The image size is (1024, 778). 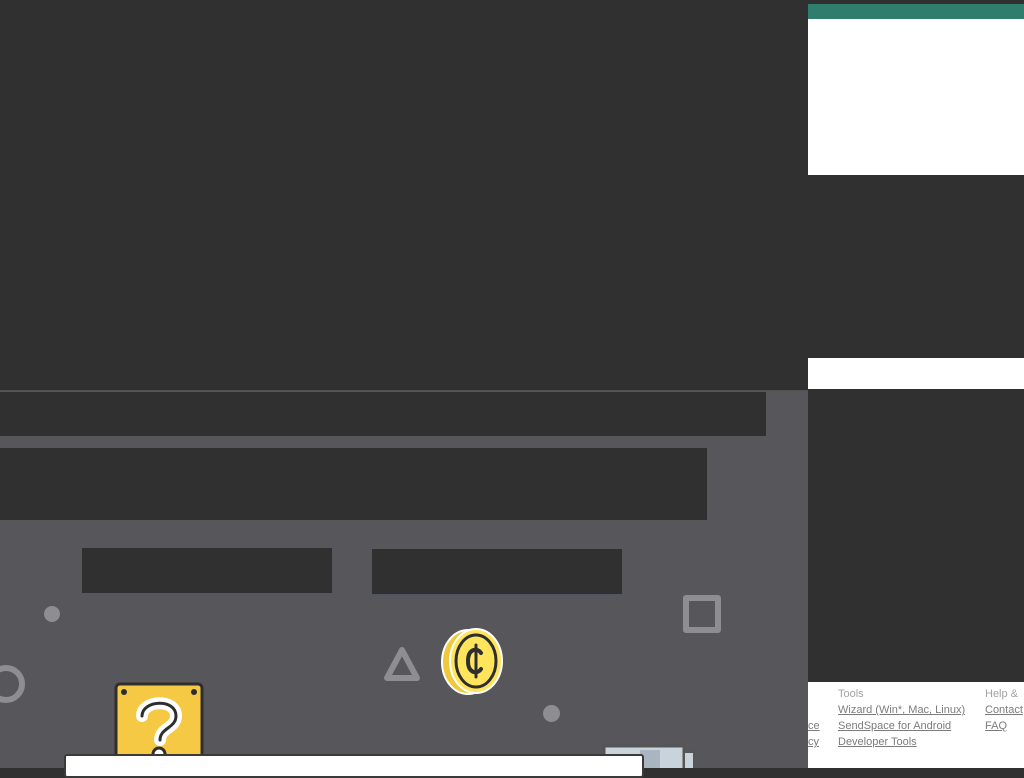 I want to click on coin-icon, so click(x=472, y=661).